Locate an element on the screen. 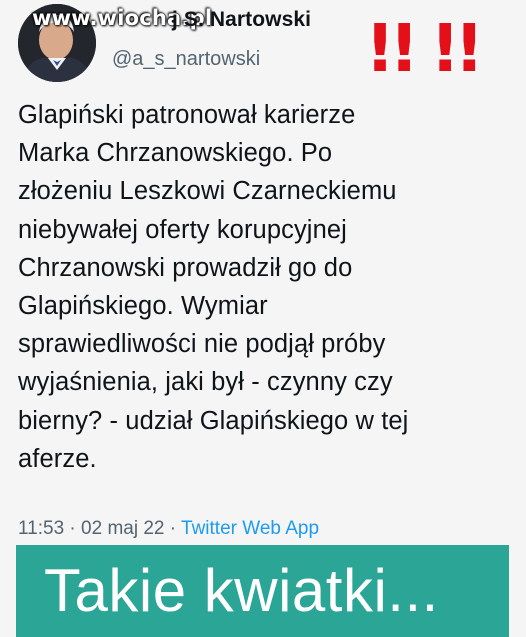  author-display-name: Andrzj S. Nartowski is located at coordinates (211, 20).